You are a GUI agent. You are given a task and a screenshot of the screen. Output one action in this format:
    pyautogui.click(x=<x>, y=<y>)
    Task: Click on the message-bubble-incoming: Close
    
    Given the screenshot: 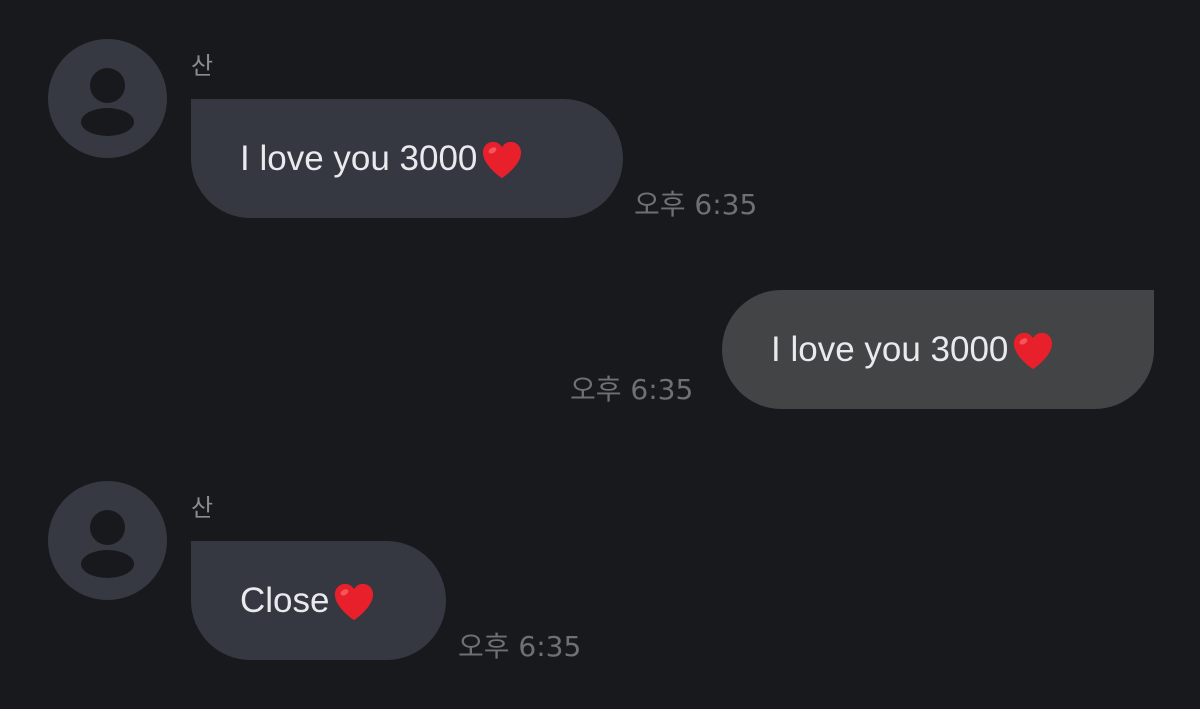 What is the action you would take?
    pyautogui.click(x=318, y=600)
    